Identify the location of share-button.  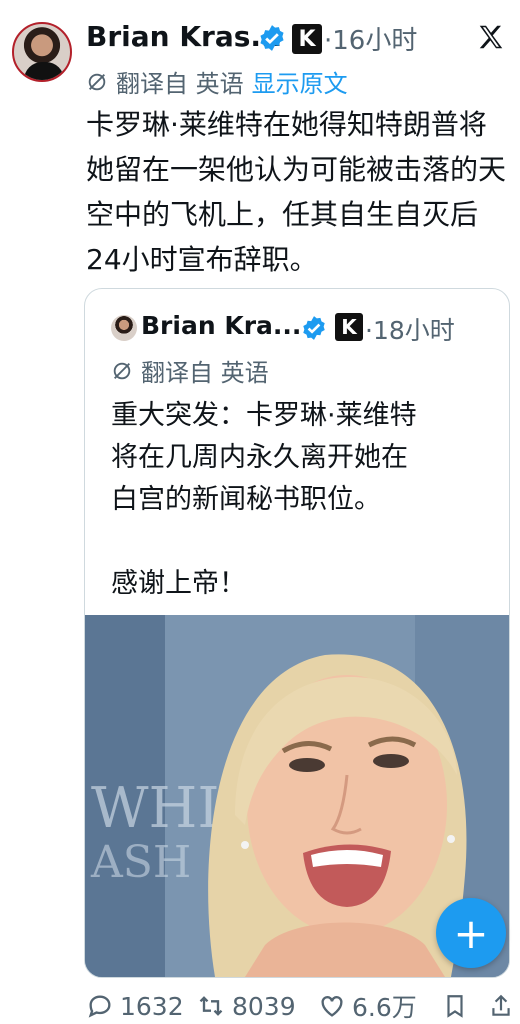
(501, 1006).